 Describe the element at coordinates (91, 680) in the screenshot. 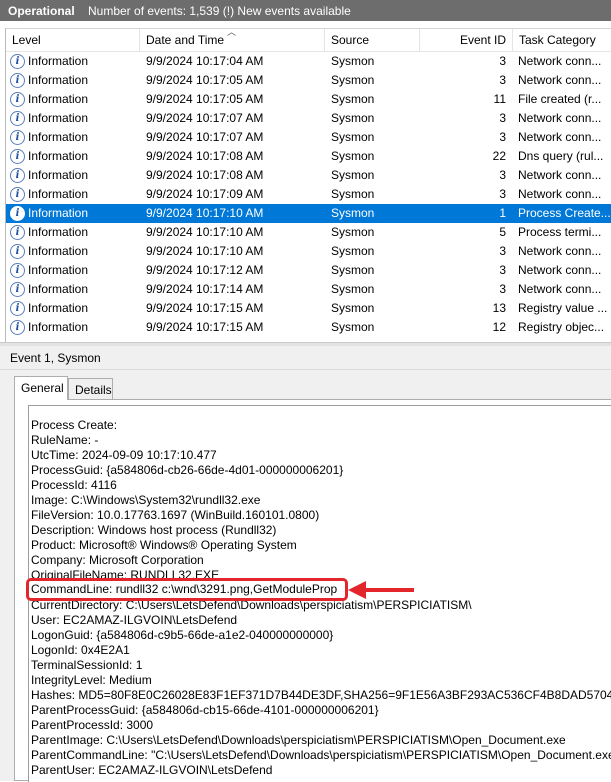

I see `detail-line: IntegrityLevel: Medium` at that location.